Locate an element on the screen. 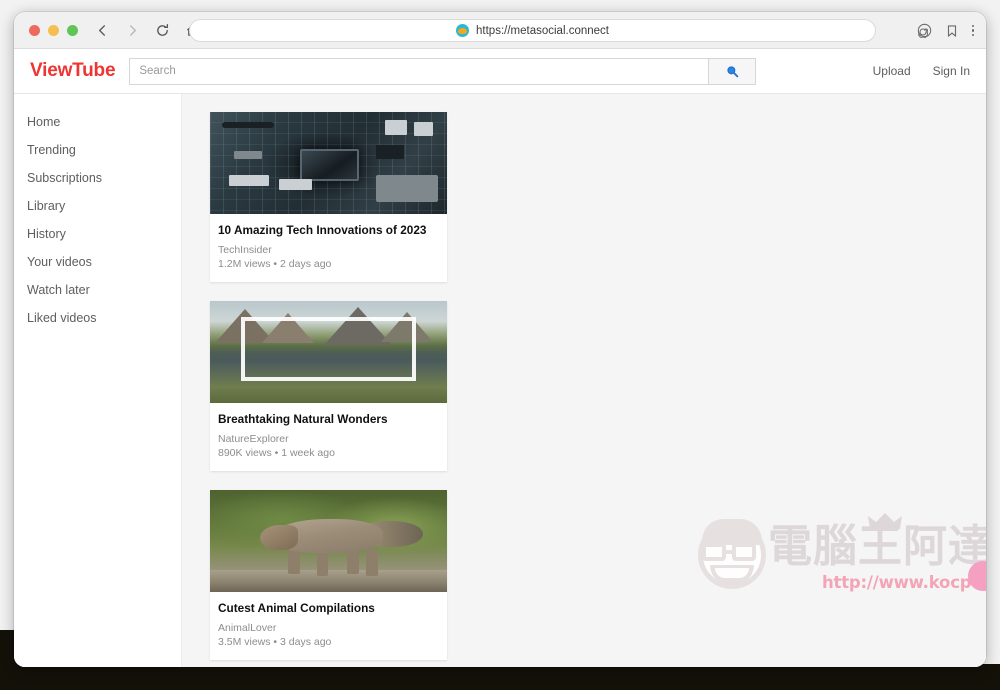 This screenshot has width=1000, height=690. cpu-chip-shape is located at coordinates (330, 165).